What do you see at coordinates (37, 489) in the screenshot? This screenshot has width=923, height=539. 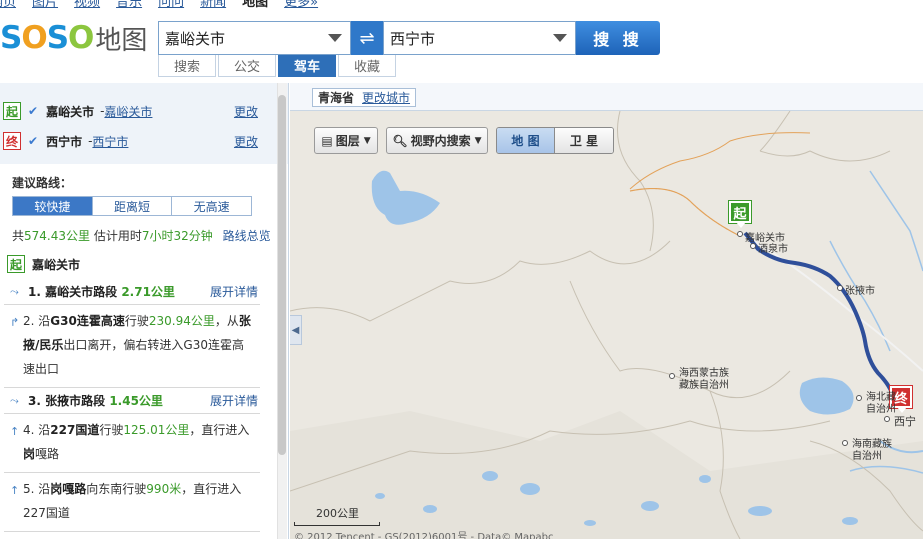 I see `step-text: 5. 沿` at bounding box center [37, 489].